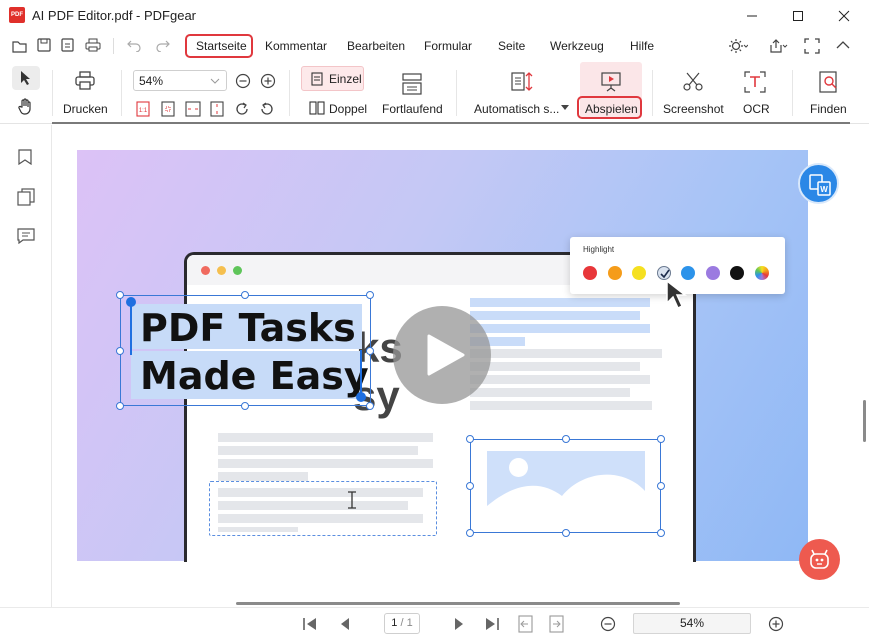  What do you see at coordinates (752, 16) in the screenshot?
I see `minimize-button` at bounding box center [752, 16].